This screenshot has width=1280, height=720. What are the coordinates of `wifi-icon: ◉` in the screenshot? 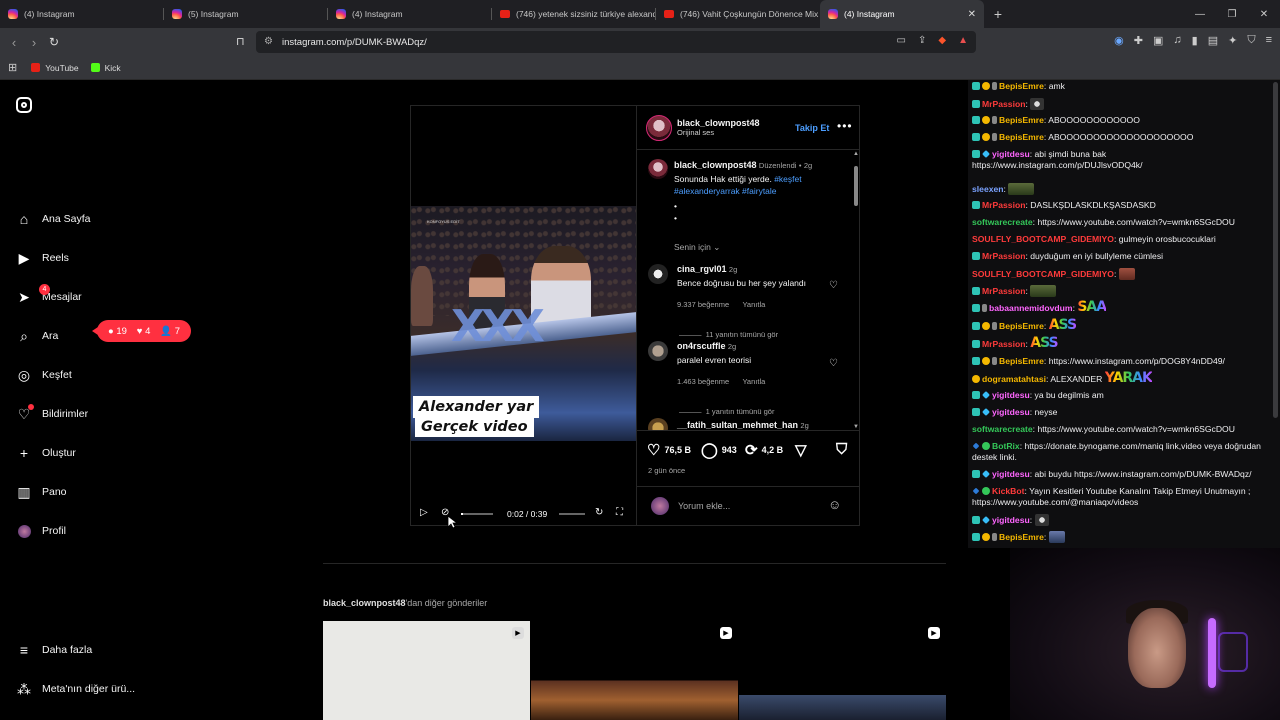 It's located at (1119, 40).